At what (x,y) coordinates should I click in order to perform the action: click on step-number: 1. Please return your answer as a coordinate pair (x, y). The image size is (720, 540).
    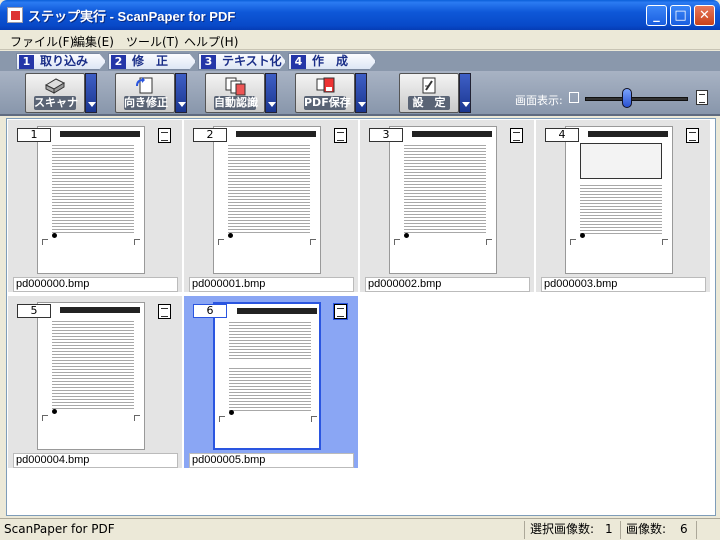
    Looking at the image, I should click on (26, 62).